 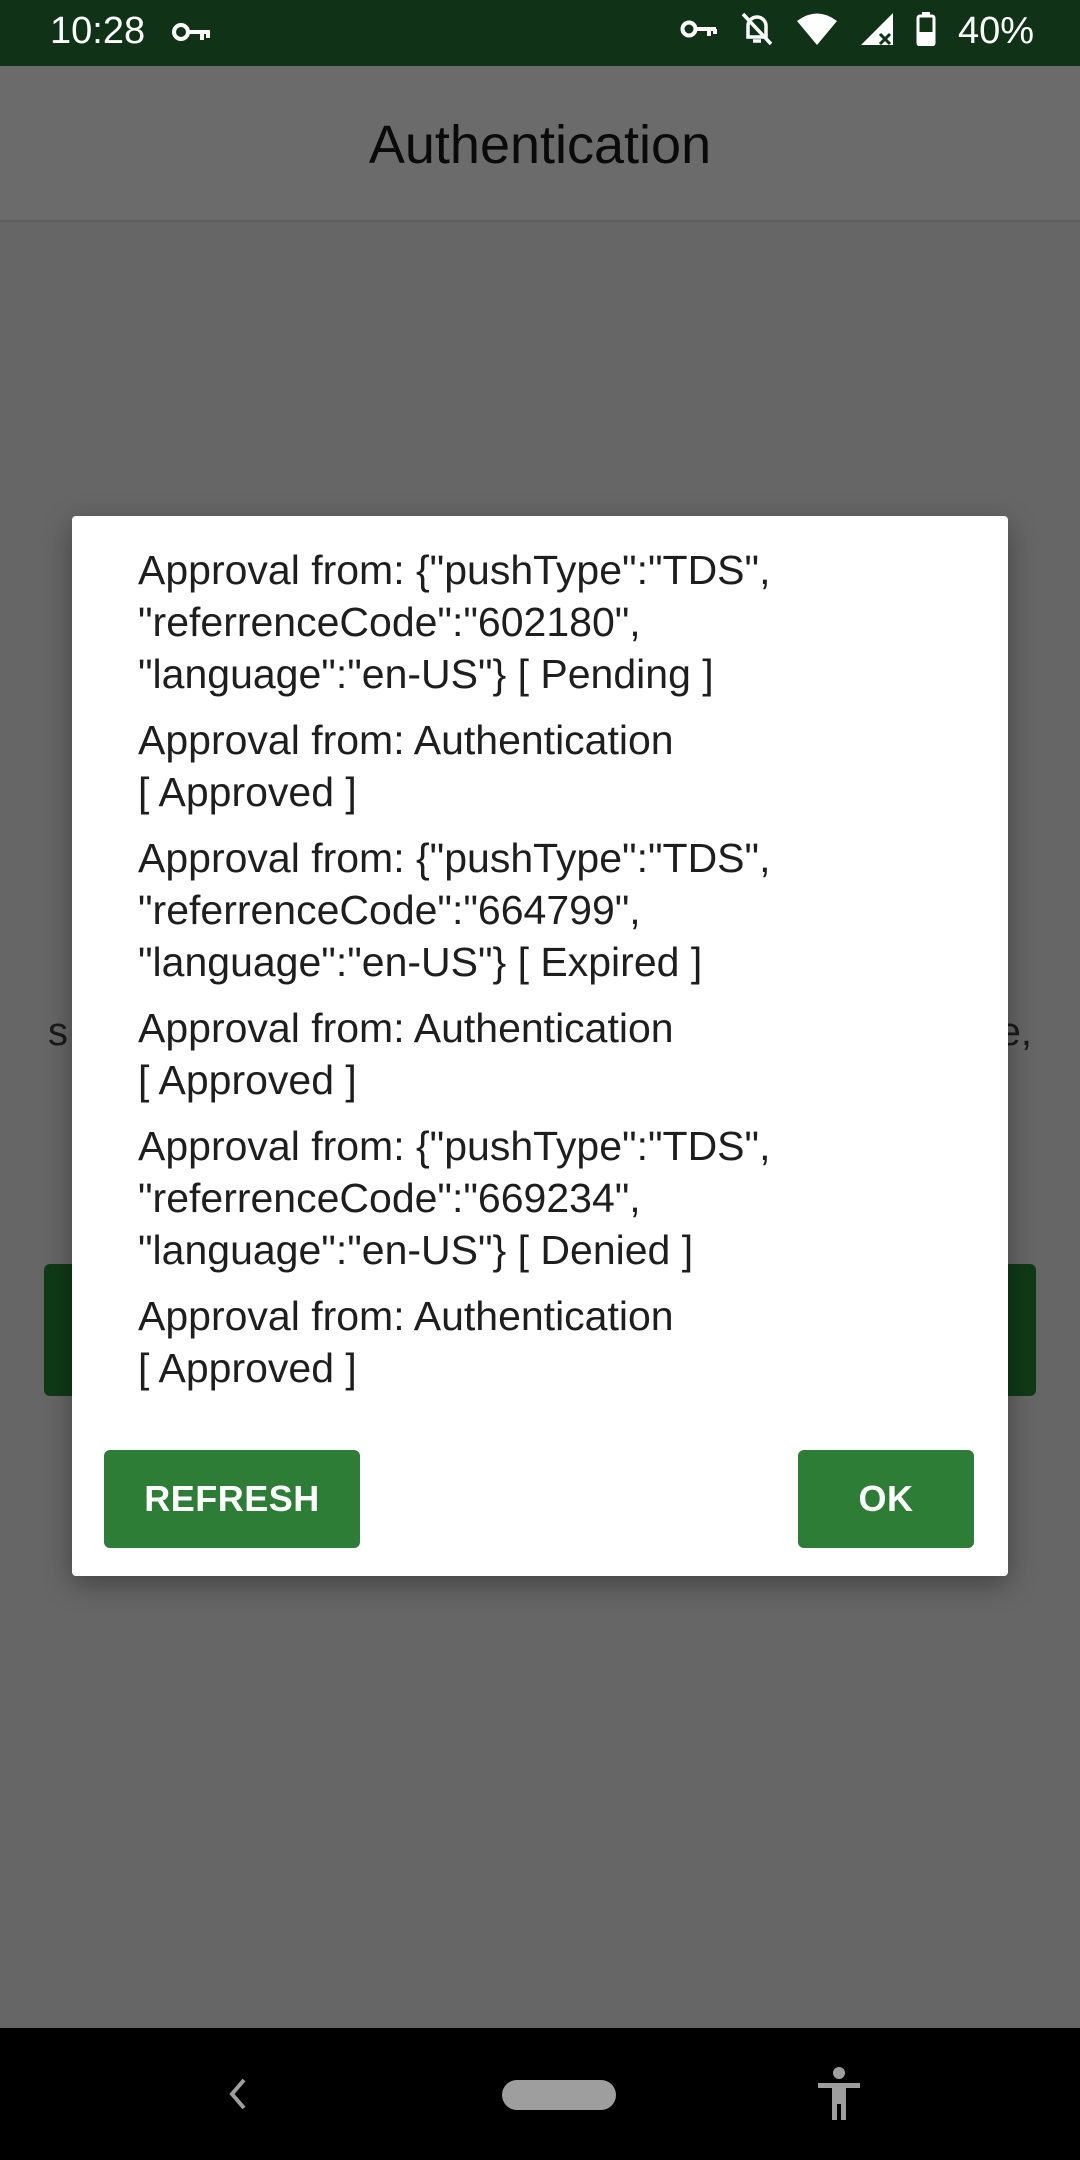 I want to click on status-bar: 10:28 40%, so click(x=540, y=33).